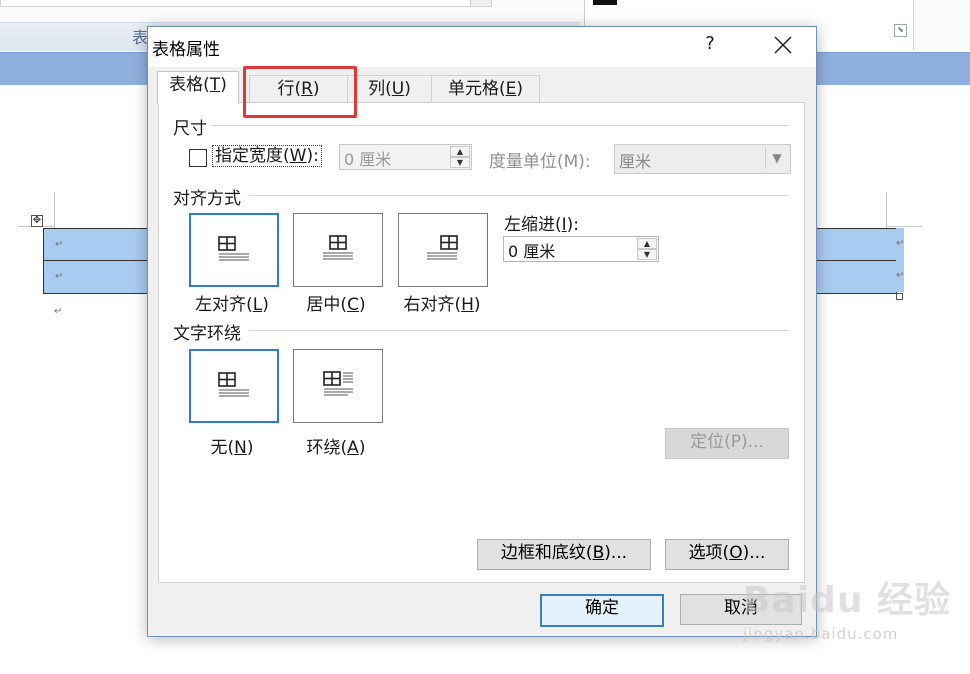  Describe the element at coordinates (442, 305) in the screenshot. I see `align-right-label: 右对齐(H)` at that location.